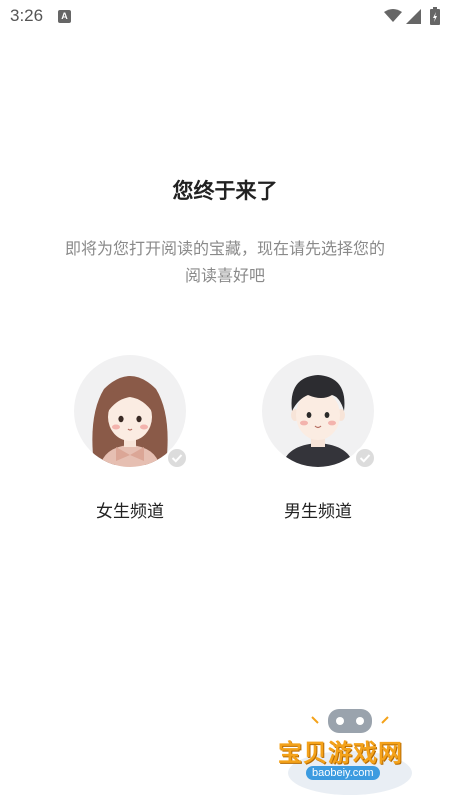 The image size is (450, 800). I want to click on signal-icon, so click(413, 16).